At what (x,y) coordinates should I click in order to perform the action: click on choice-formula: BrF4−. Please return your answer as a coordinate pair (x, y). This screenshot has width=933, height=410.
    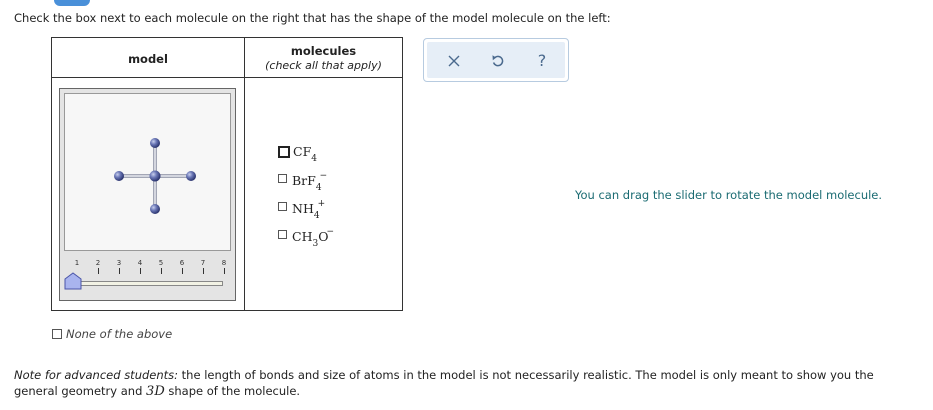
    Looking at the image, I should click on (310, 182).